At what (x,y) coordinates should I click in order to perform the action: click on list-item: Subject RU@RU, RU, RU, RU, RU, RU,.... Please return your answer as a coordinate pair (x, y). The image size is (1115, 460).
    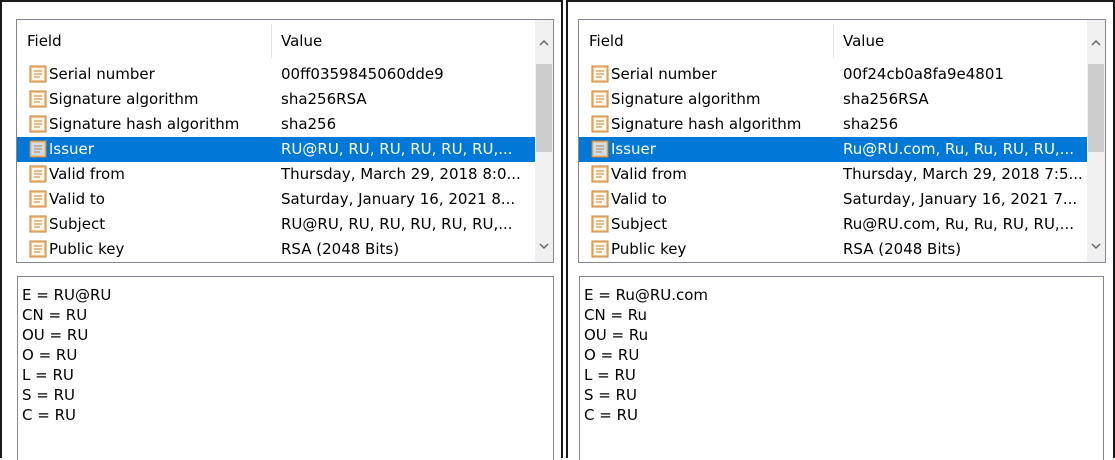
    Looking at the image, I should click on (276, 224).